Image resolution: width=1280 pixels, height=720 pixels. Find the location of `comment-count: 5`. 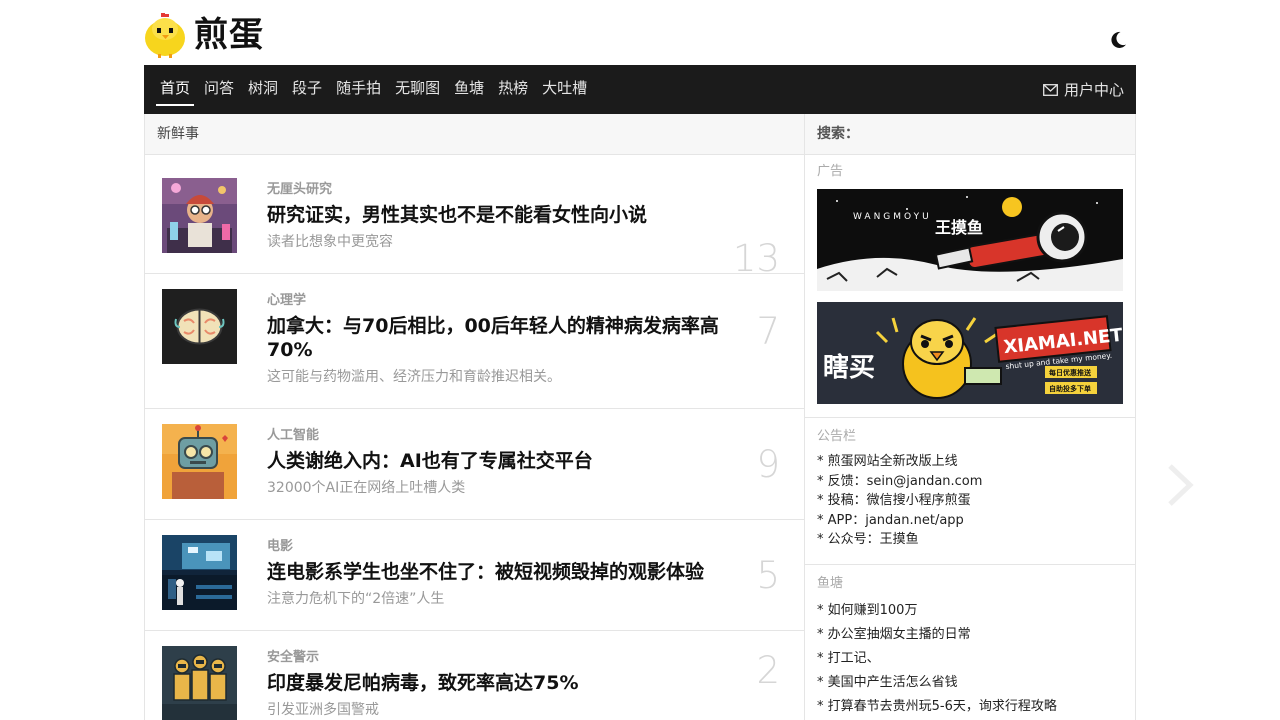

comment-count: 5 is located at coordinates (768, 575).